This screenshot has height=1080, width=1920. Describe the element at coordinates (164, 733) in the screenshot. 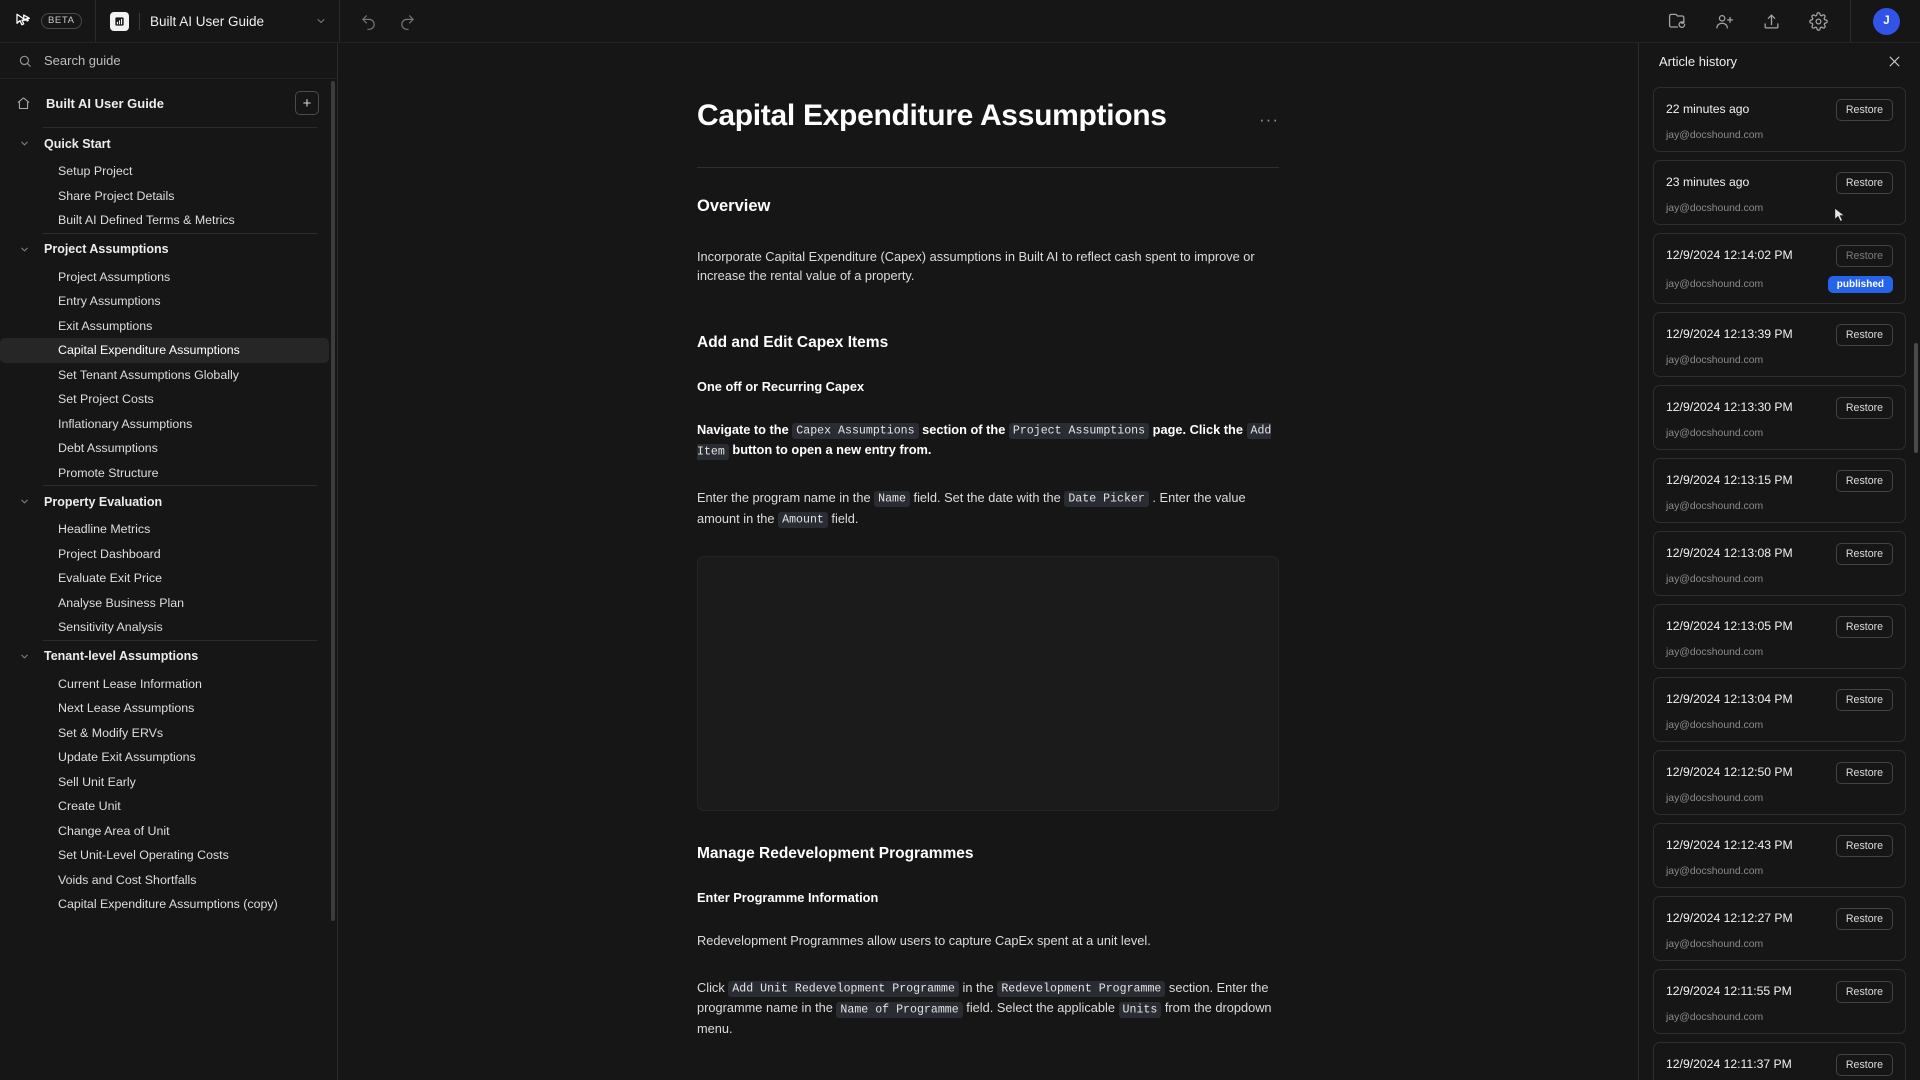

I see `sidebar-item-set-modify-ervs: Set & Modify ERVs` at that location.